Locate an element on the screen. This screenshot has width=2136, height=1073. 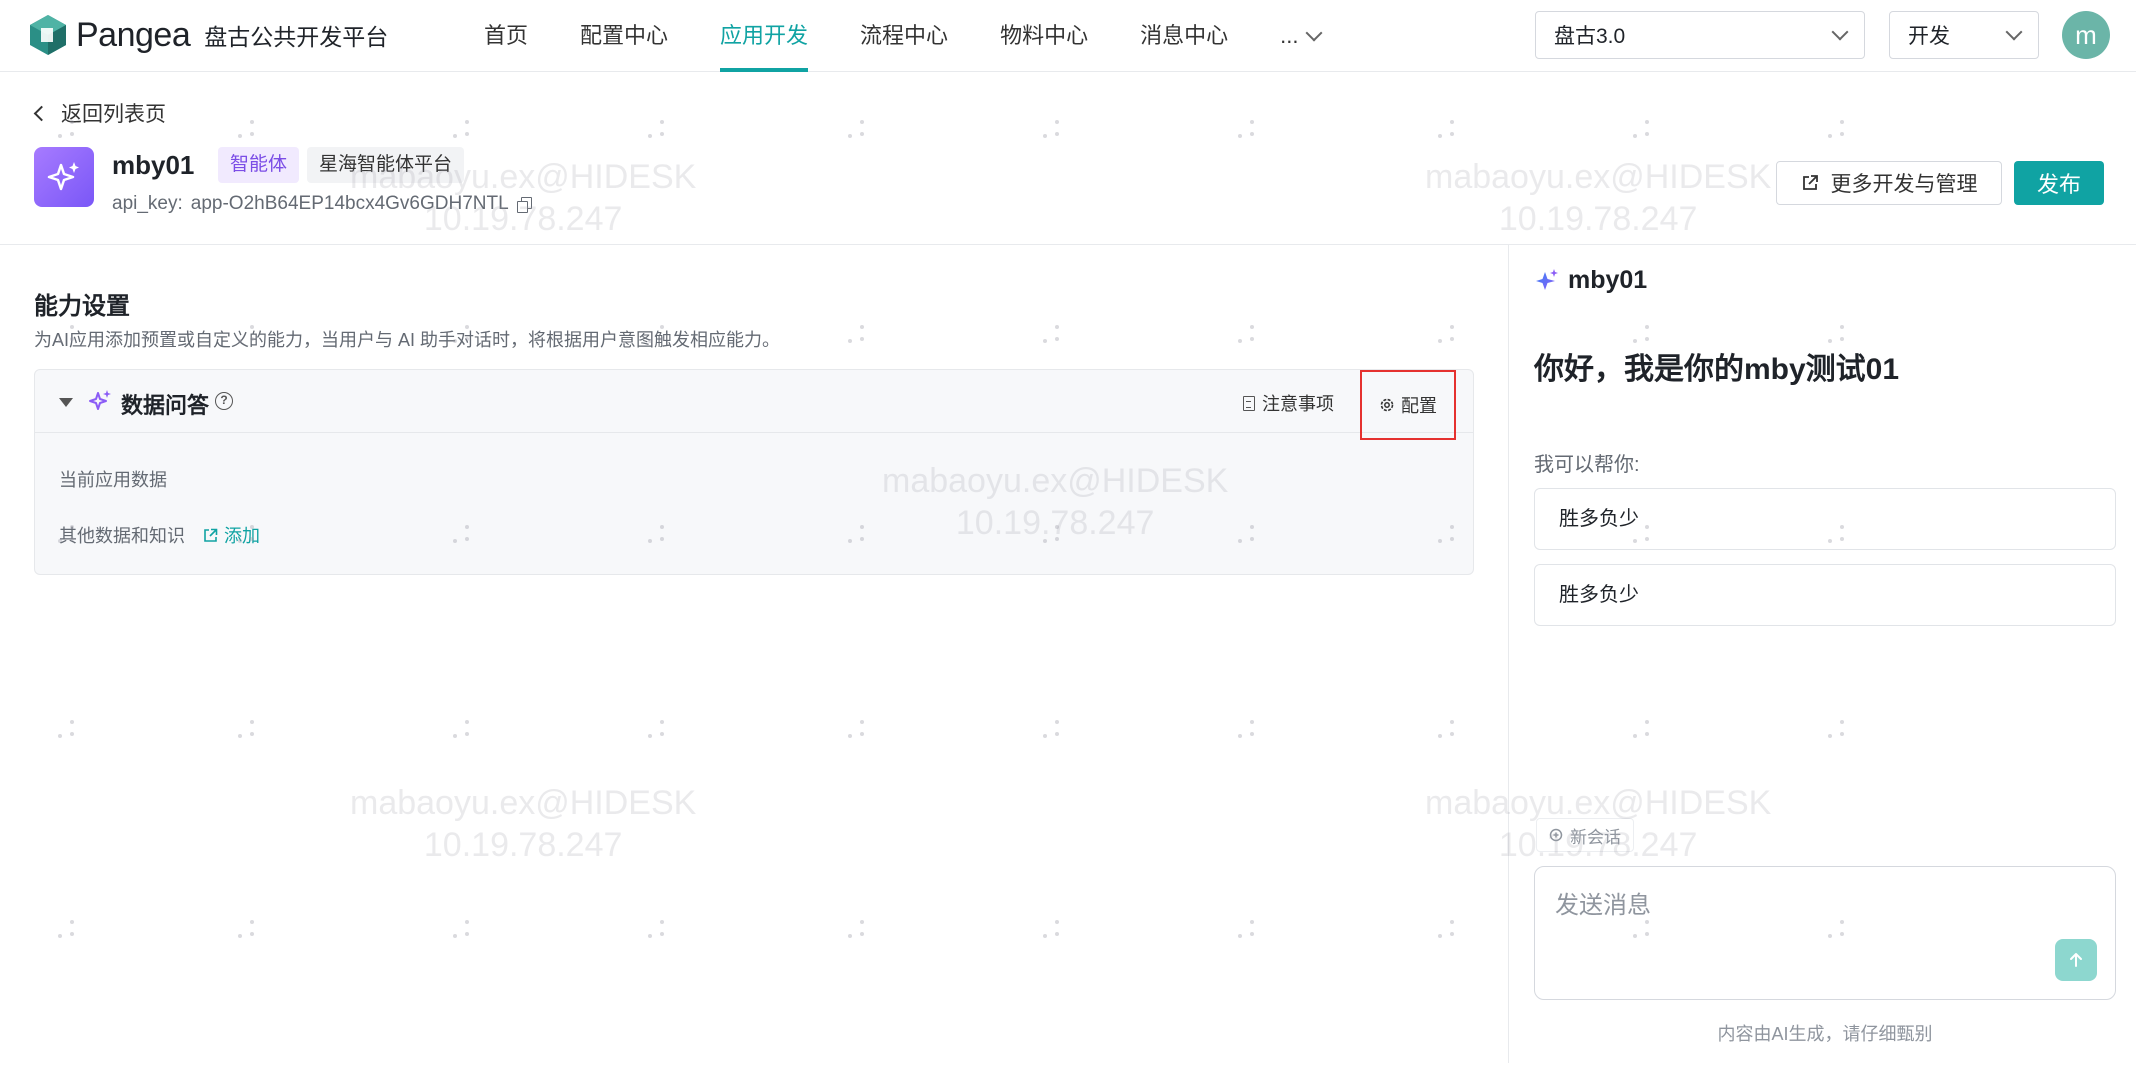
header-divider is located at coordinates (1068, 244).